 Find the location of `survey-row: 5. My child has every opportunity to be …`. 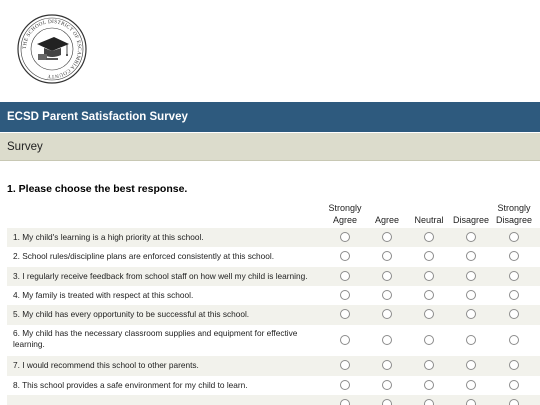

survey-row: 5. My child has every opportunity to be … is located at coordinates (273, 315).